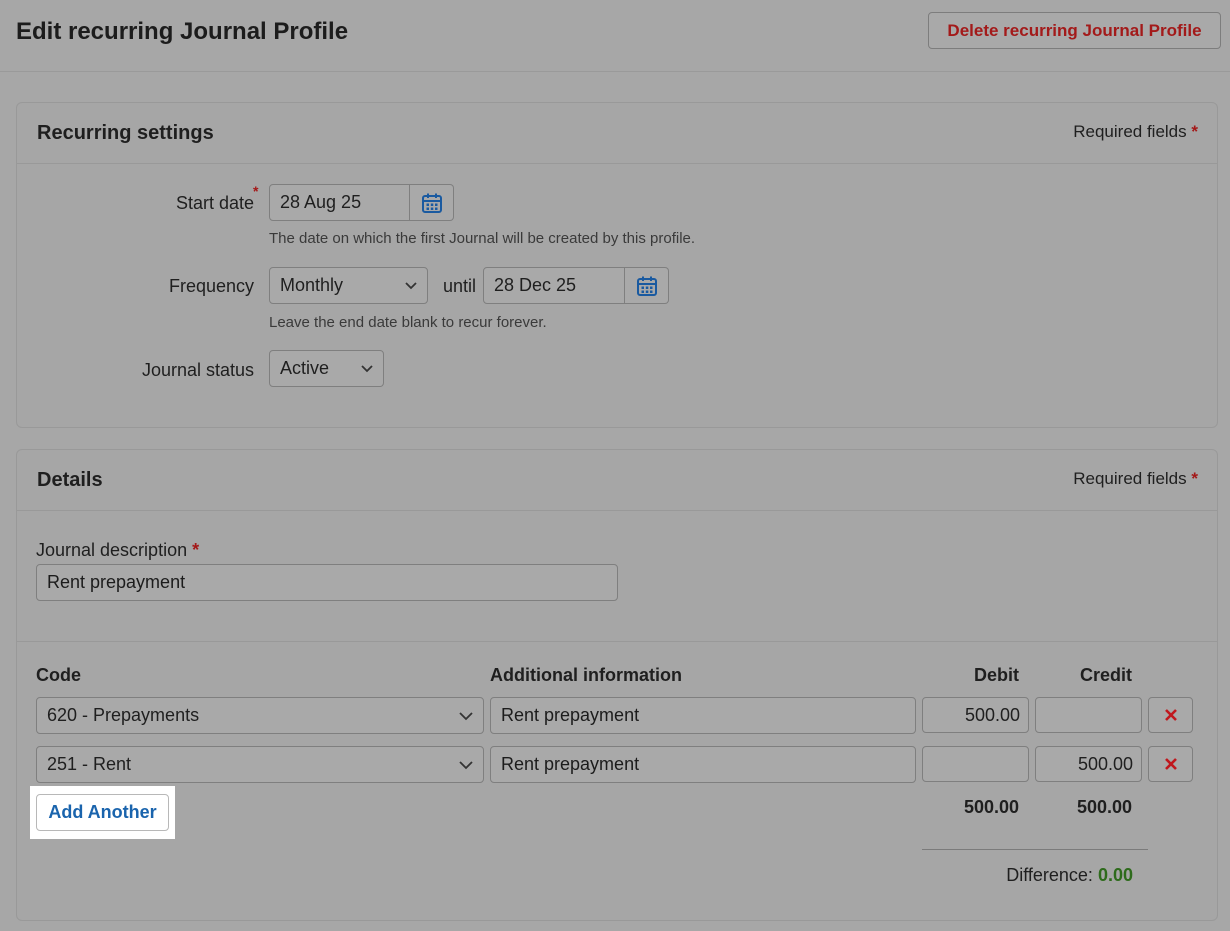 Image resolution: width=1230 pixels, height=931 pixels. I want to click on line-code-value: 620 - Prepayments, so click(123, 715).